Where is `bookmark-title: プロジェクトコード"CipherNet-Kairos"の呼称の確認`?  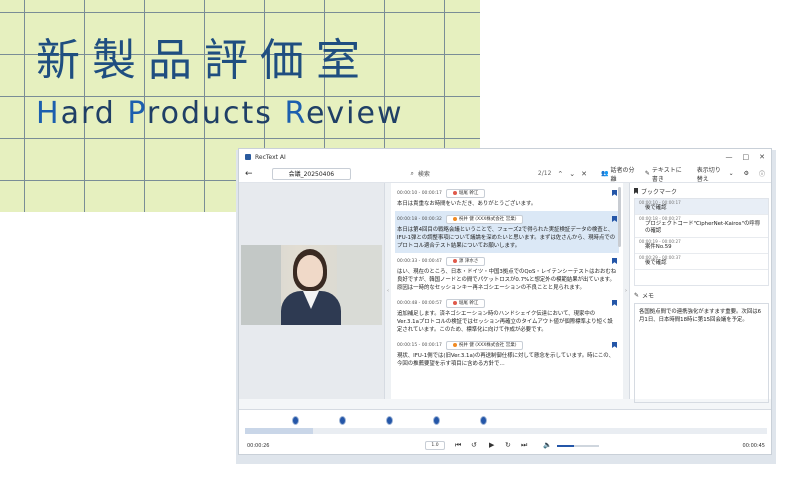 bookmark-title: プロジェクトコード"CipherNet-Kairos"の呼称の確認 is located at coordinates (703, 227).